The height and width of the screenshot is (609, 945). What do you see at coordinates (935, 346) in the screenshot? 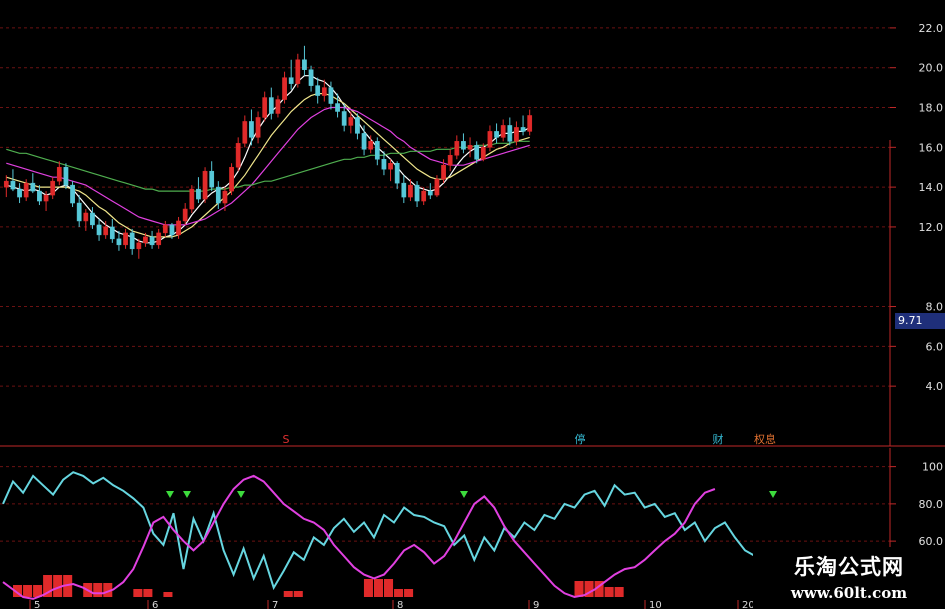
I see `price-tick-label: 6.0` at bounding box center [935, 346].